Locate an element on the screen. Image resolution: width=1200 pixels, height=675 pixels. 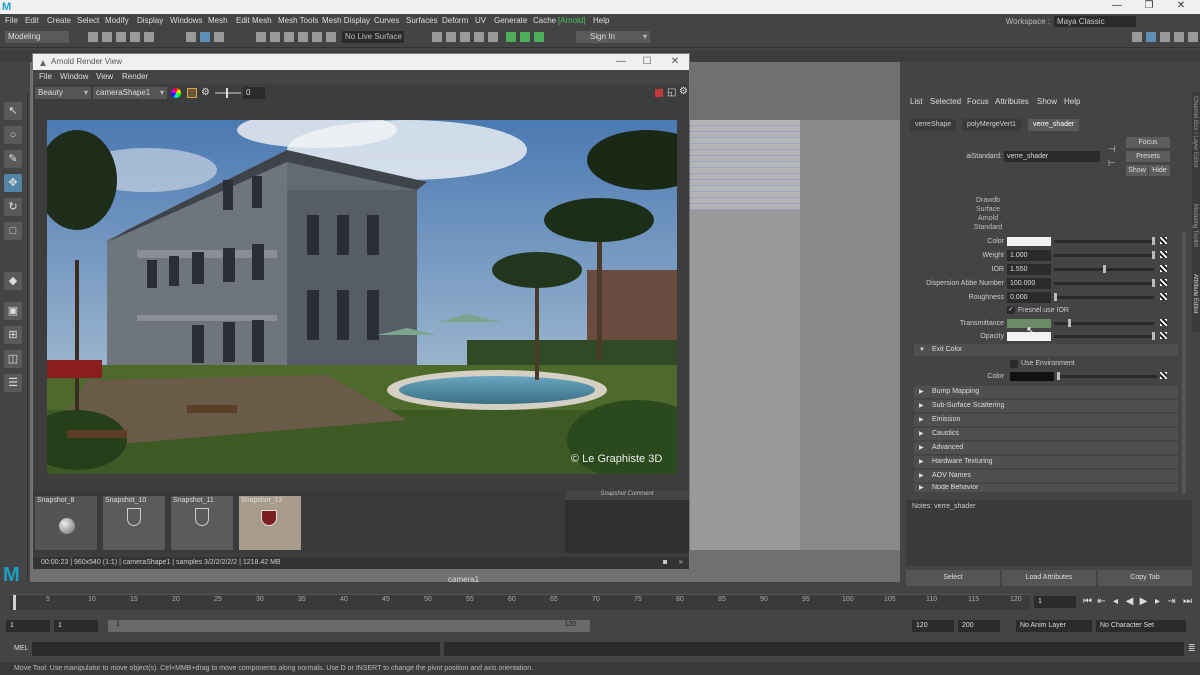
section-advanced: Advanced is located at coordinates (1046, 448).